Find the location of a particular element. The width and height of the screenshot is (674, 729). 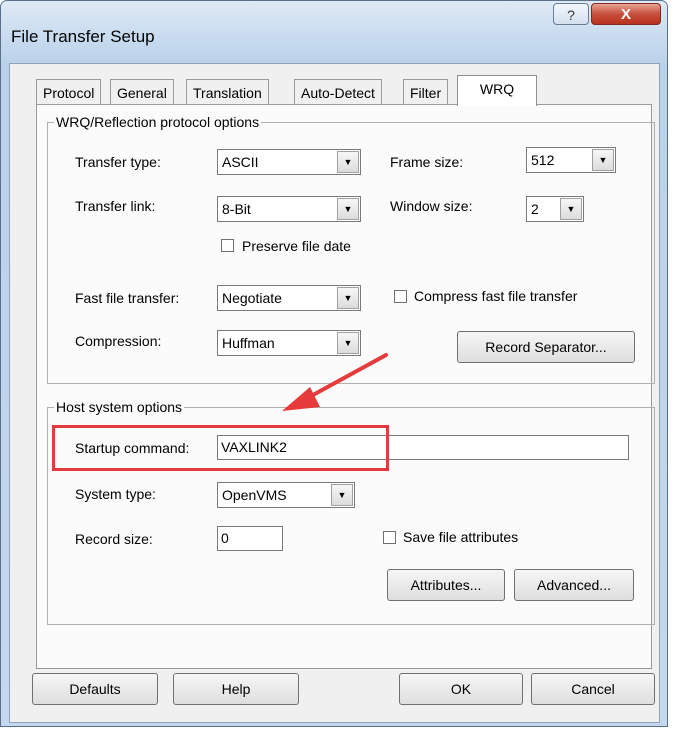

transfer-type-value: ASCII is located at coordinates (240, 162).